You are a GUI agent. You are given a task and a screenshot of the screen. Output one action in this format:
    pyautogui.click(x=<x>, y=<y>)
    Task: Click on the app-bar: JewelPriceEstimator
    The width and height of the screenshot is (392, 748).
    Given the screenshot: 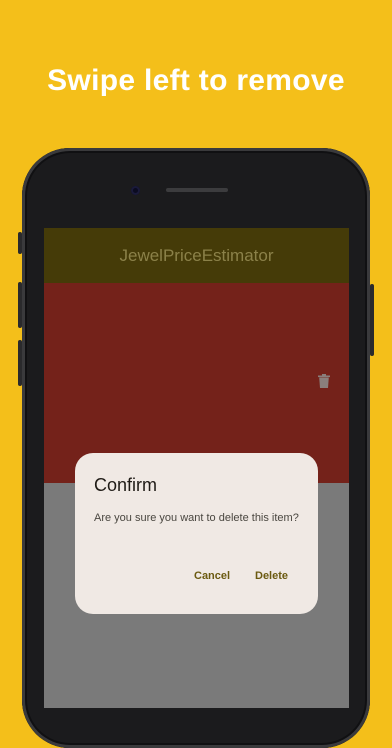 What is the action you would take?
    pyautogui.click(x=196, y=255)
    